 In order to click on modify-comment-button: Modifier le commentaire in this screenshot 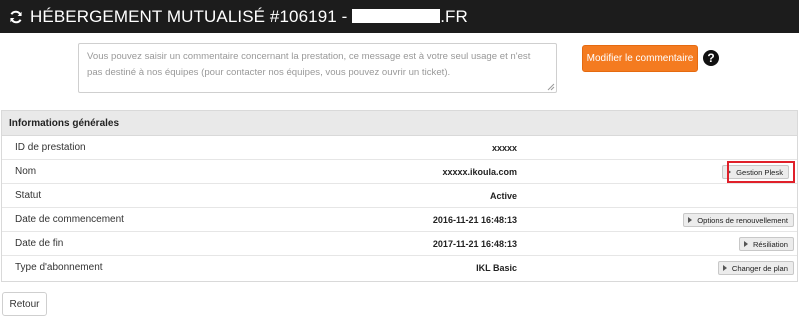, I will do `click(640, 58)`.